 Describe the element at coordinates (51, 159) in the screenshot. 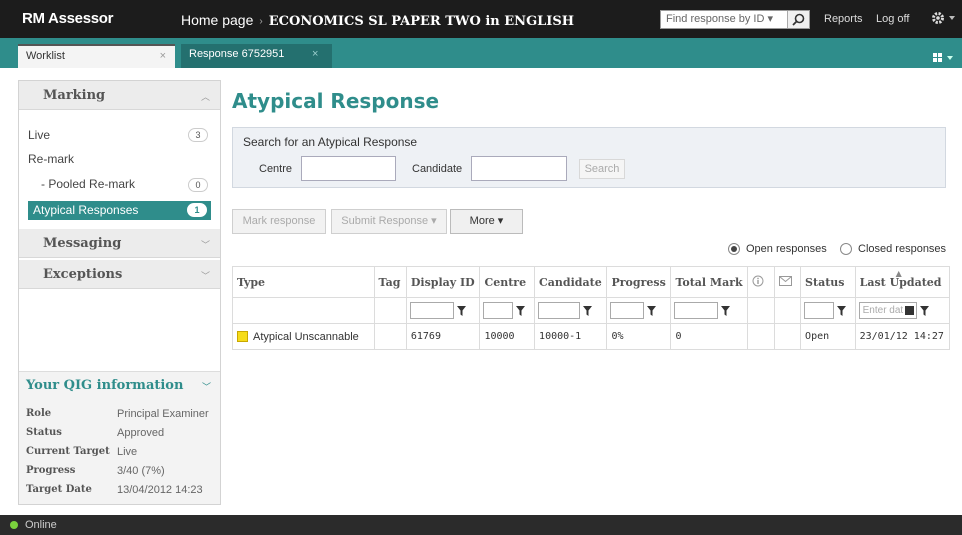

I see `sidebar-item-remark: Re-mark` at that location.